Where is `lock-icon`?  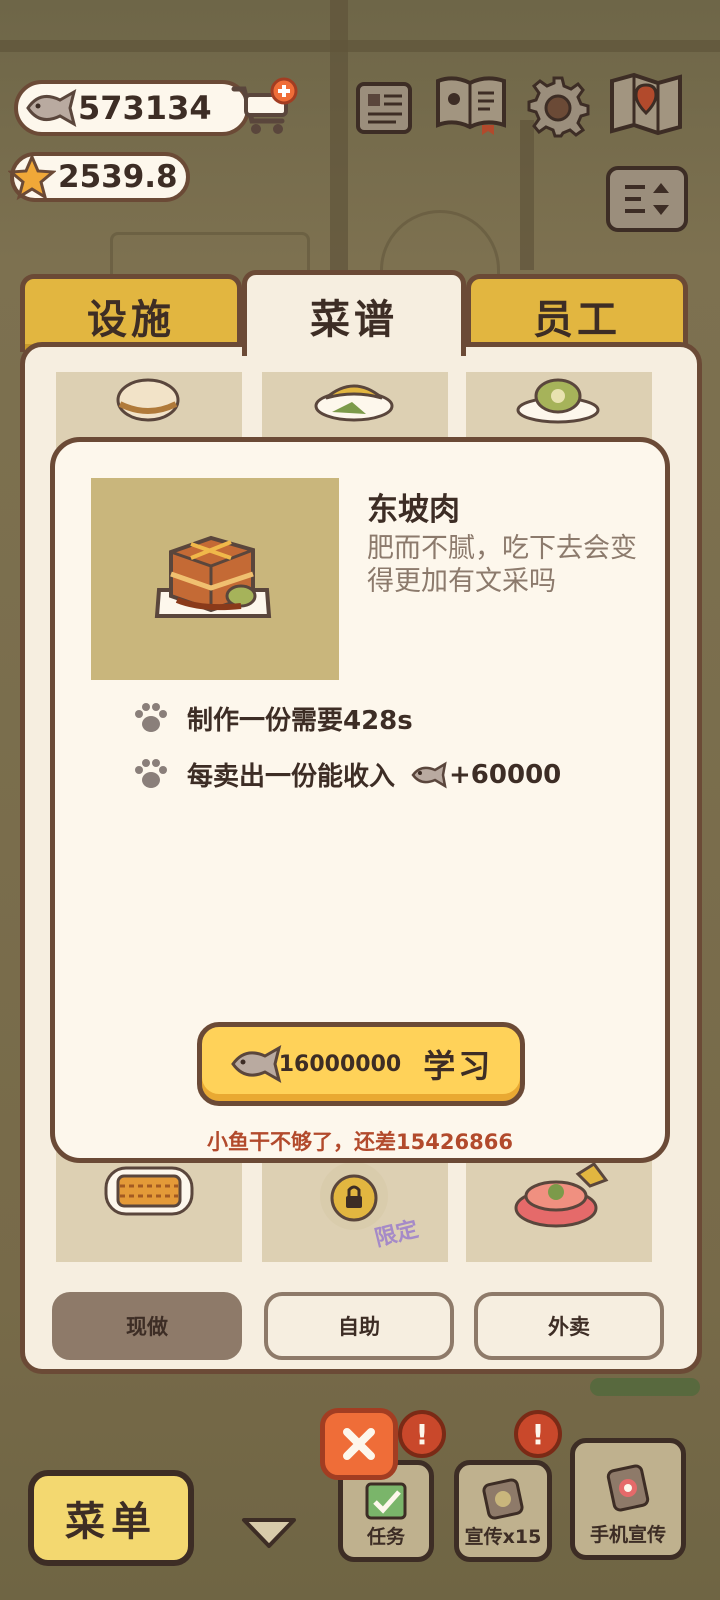 lock-icon is located at coordinates (354, 1196).